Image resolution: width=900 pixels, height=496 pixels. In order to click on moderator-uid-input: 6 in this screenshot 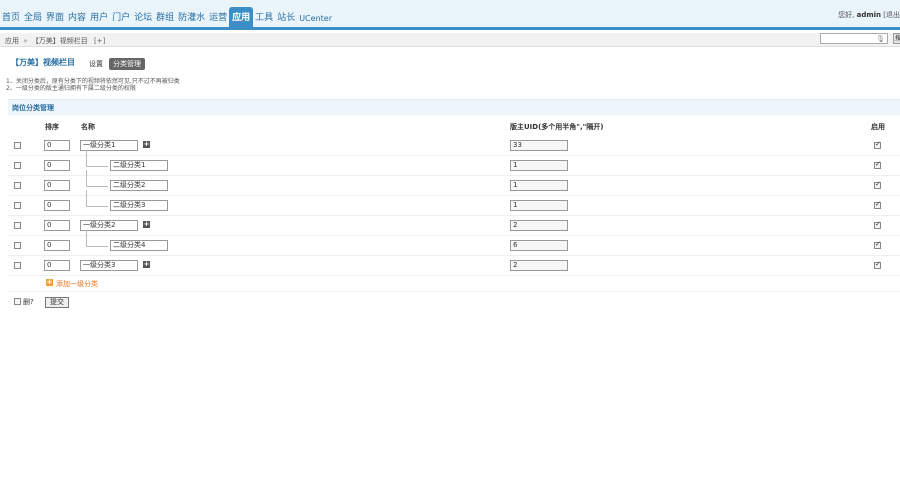, I will do `click(539, 245)`.